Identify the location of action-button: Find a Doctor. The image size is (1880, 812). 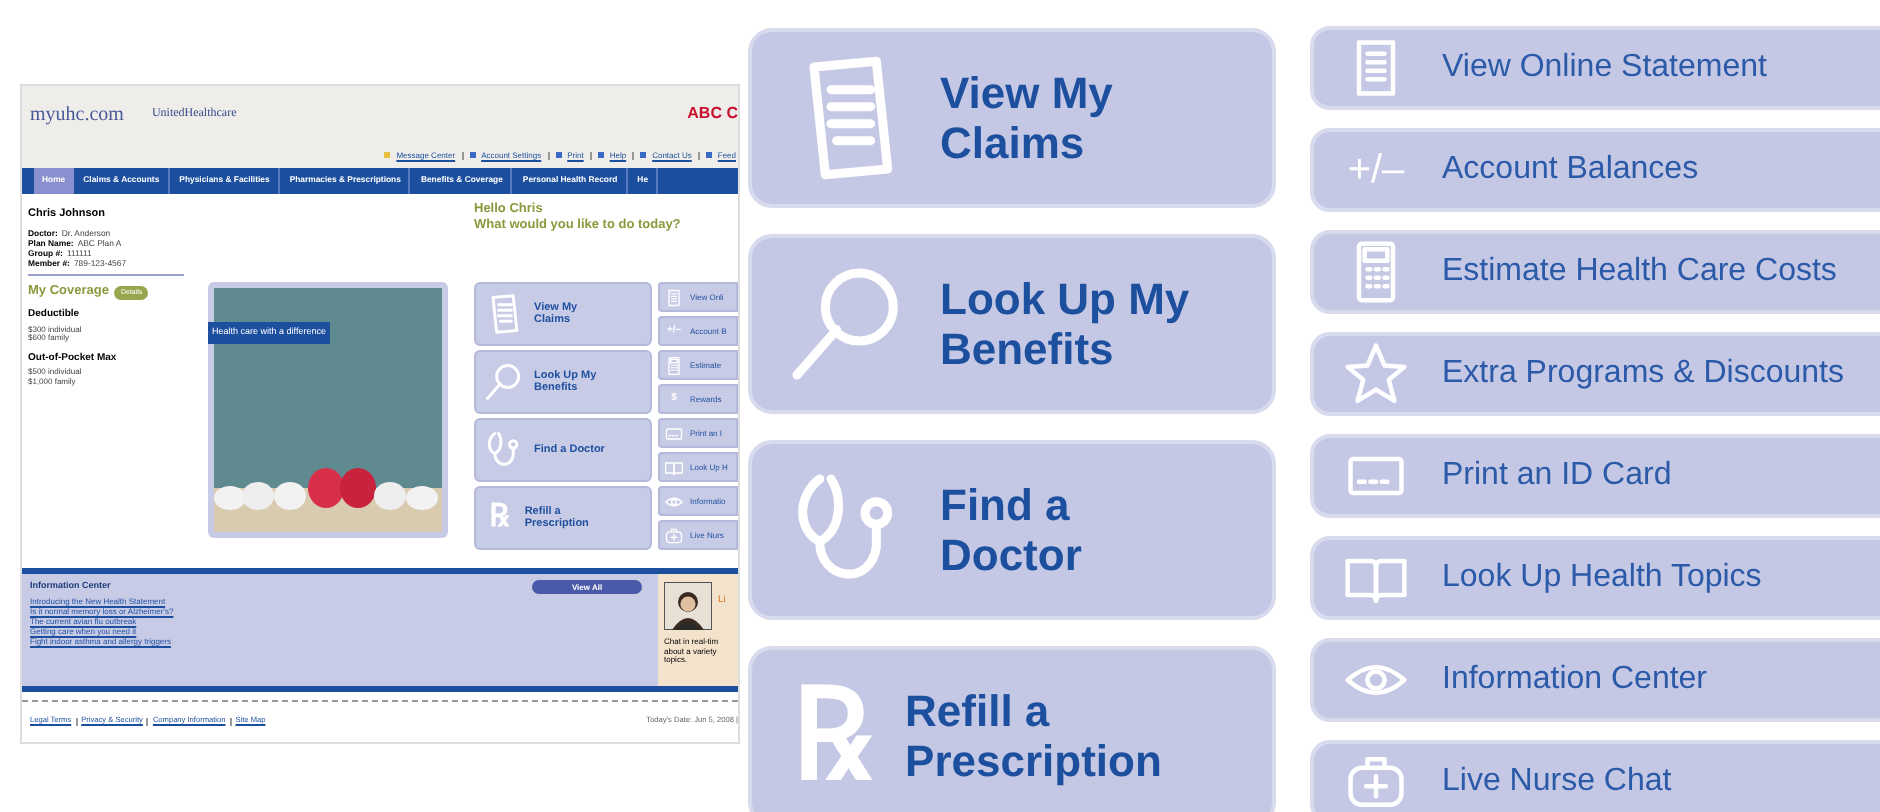
(1012, 530).